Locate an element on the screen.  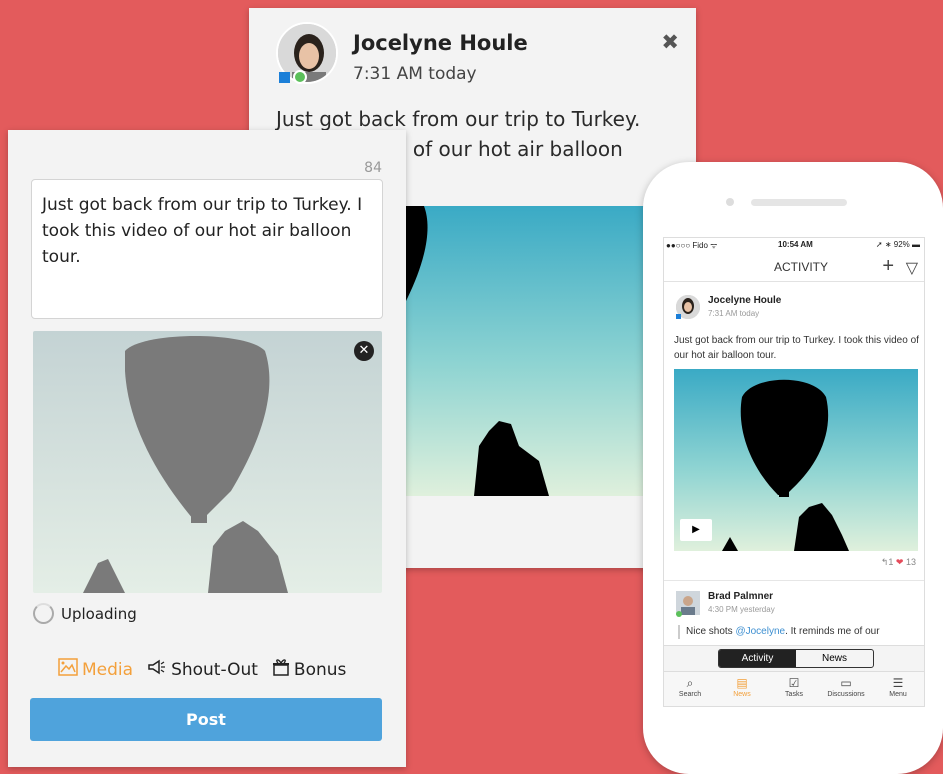
composer-tools: Media Shout-Out Bonus is located at coordinates (202, 669).